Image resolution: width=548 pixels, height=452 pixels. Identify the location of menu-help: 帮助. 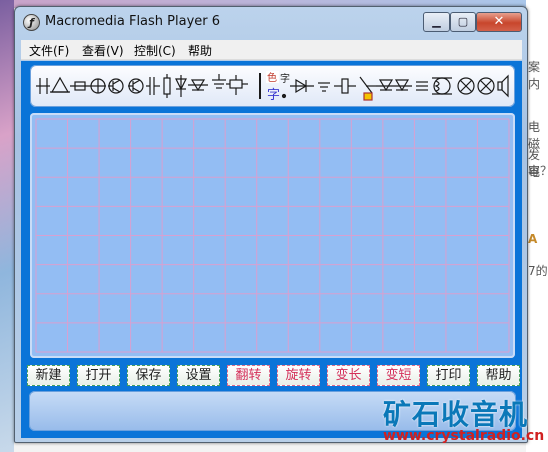
(200, 50).